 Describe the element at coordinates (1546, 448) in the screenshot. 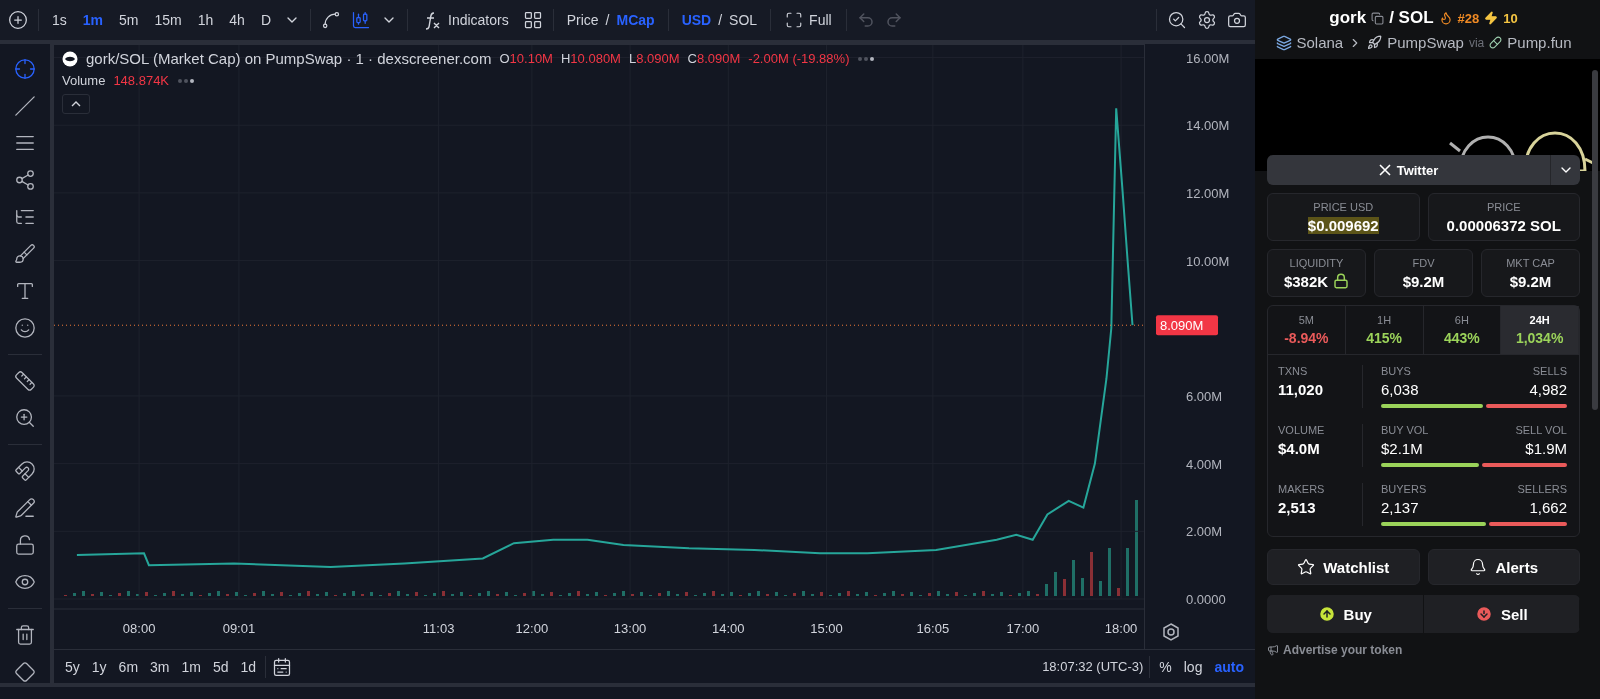

I see `stat-value: $1.9M` at that location.